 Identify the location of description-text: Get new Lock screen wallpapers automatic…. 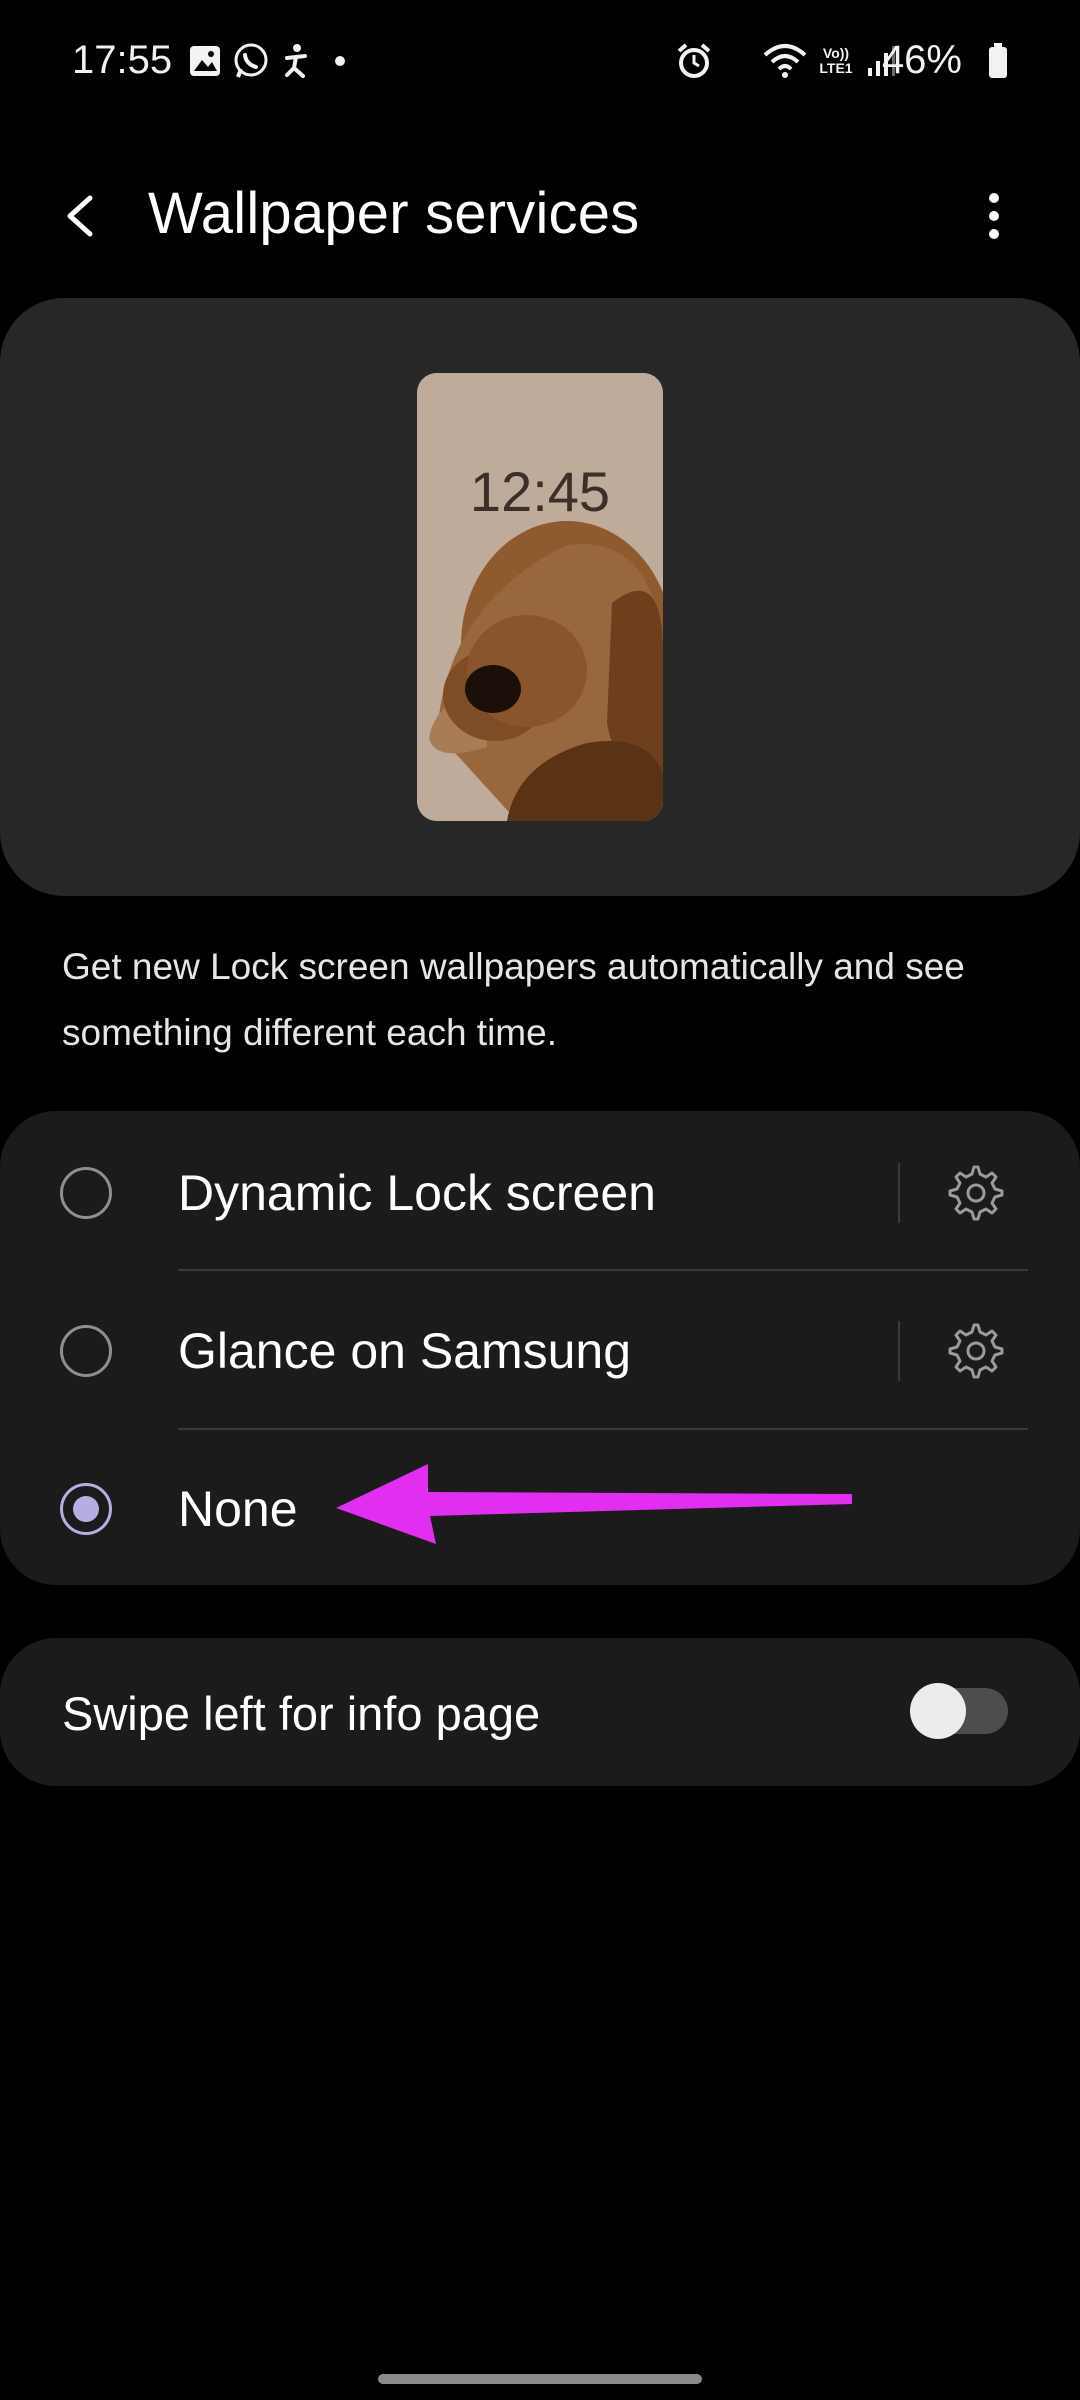
(513, 999).